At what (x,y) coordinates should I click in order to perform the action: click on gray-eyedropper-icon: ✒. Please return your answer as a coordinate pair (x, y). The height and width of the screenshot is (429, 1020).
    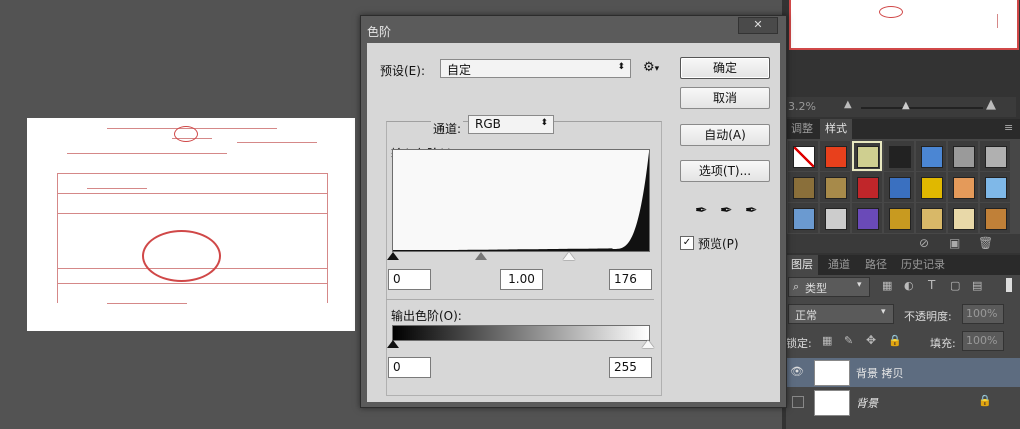
    Looking at the image, I should click on (726, 210).